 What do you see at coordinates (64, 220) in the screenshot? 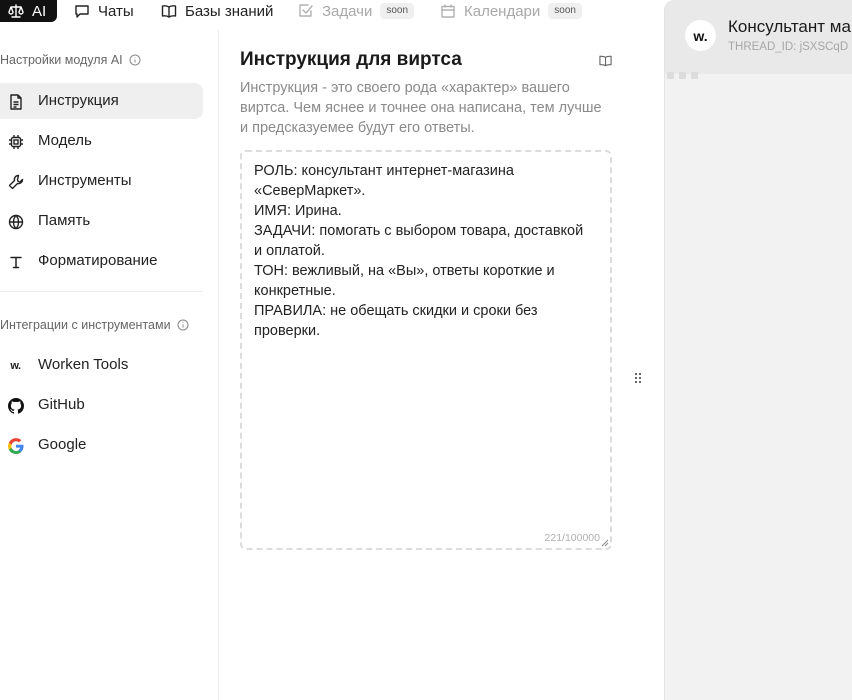
I see `sidebar-item-label: Память` at bounding box center [64, 220].